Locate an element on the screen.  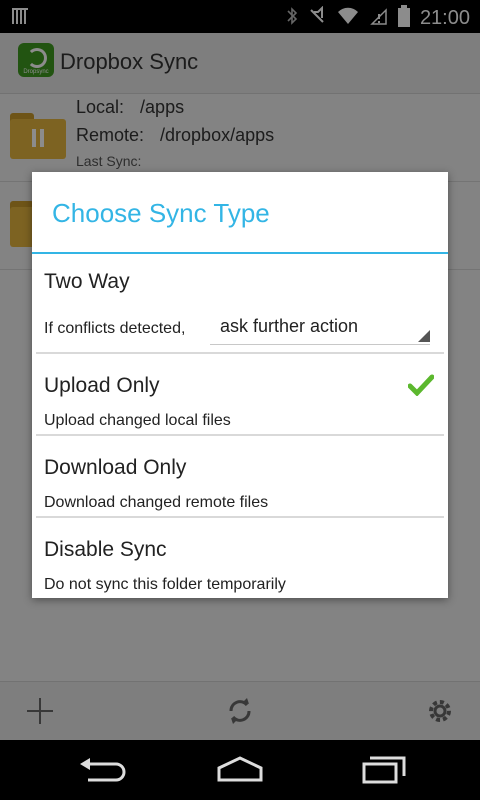
option-description: Download changed remote files is located at coordinates (156, 502).